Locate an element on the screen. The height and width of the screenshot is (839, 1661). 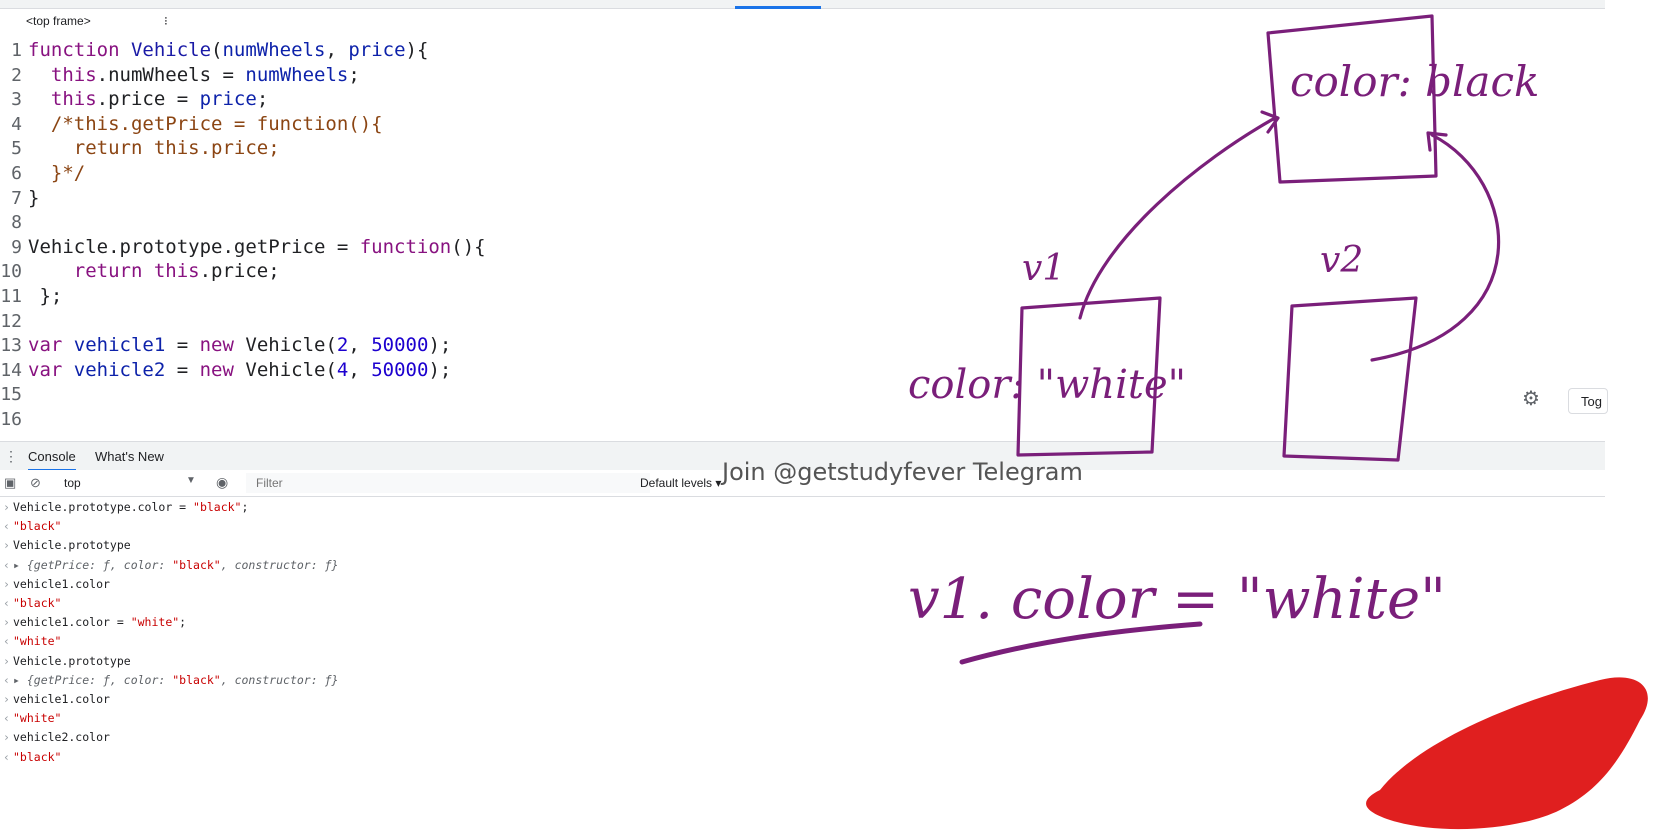
code-line: 13 var vehicle1 = new Vehicle(2, 50000); is located at coordinates (225, 345).